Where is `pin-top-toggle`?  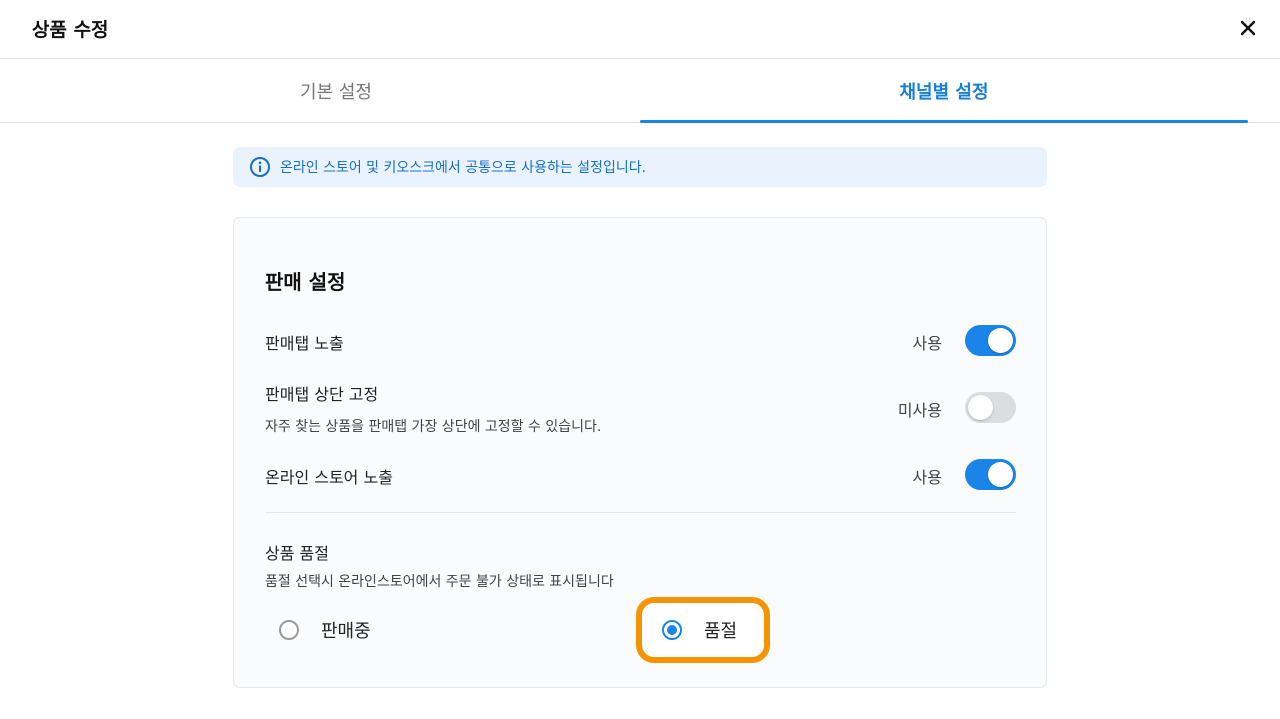
pin-top-toggle is located at coordinates (990, 407).